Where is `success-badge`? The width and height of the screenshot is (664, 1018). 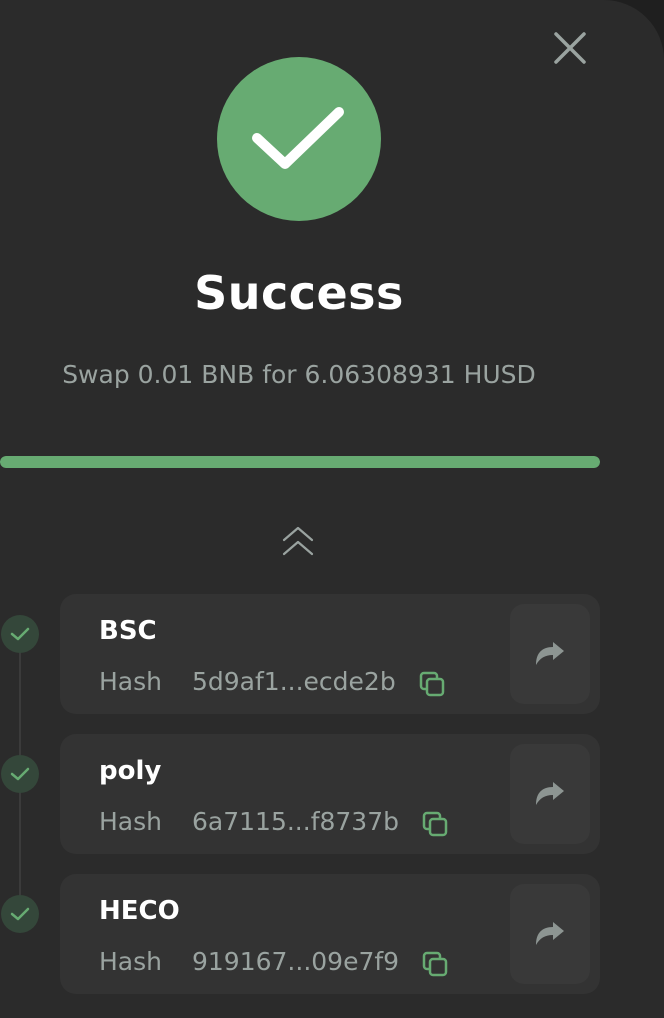 success-badge is located at coordinates (299, 139).